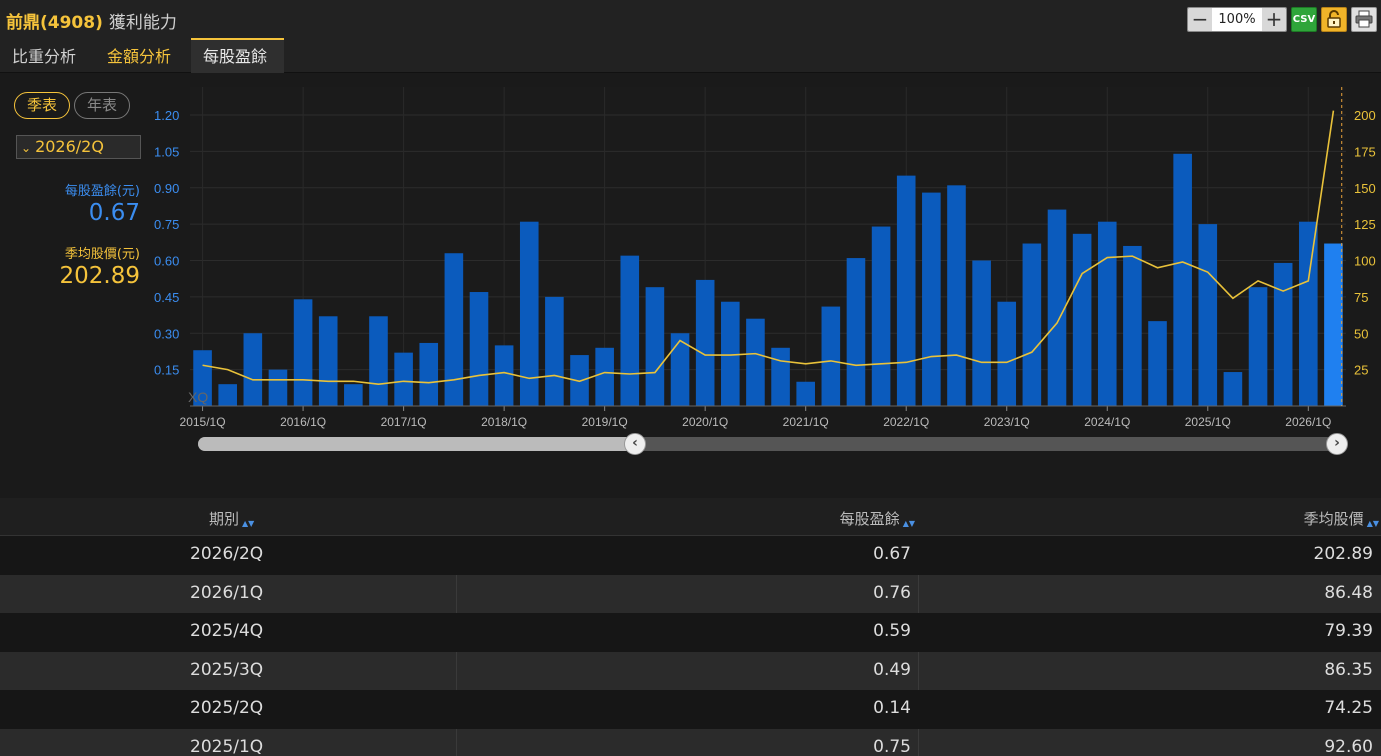 This screenshot has width=1381, height=756. I want to click on zoom-out-button: −, so click(1200, 19).